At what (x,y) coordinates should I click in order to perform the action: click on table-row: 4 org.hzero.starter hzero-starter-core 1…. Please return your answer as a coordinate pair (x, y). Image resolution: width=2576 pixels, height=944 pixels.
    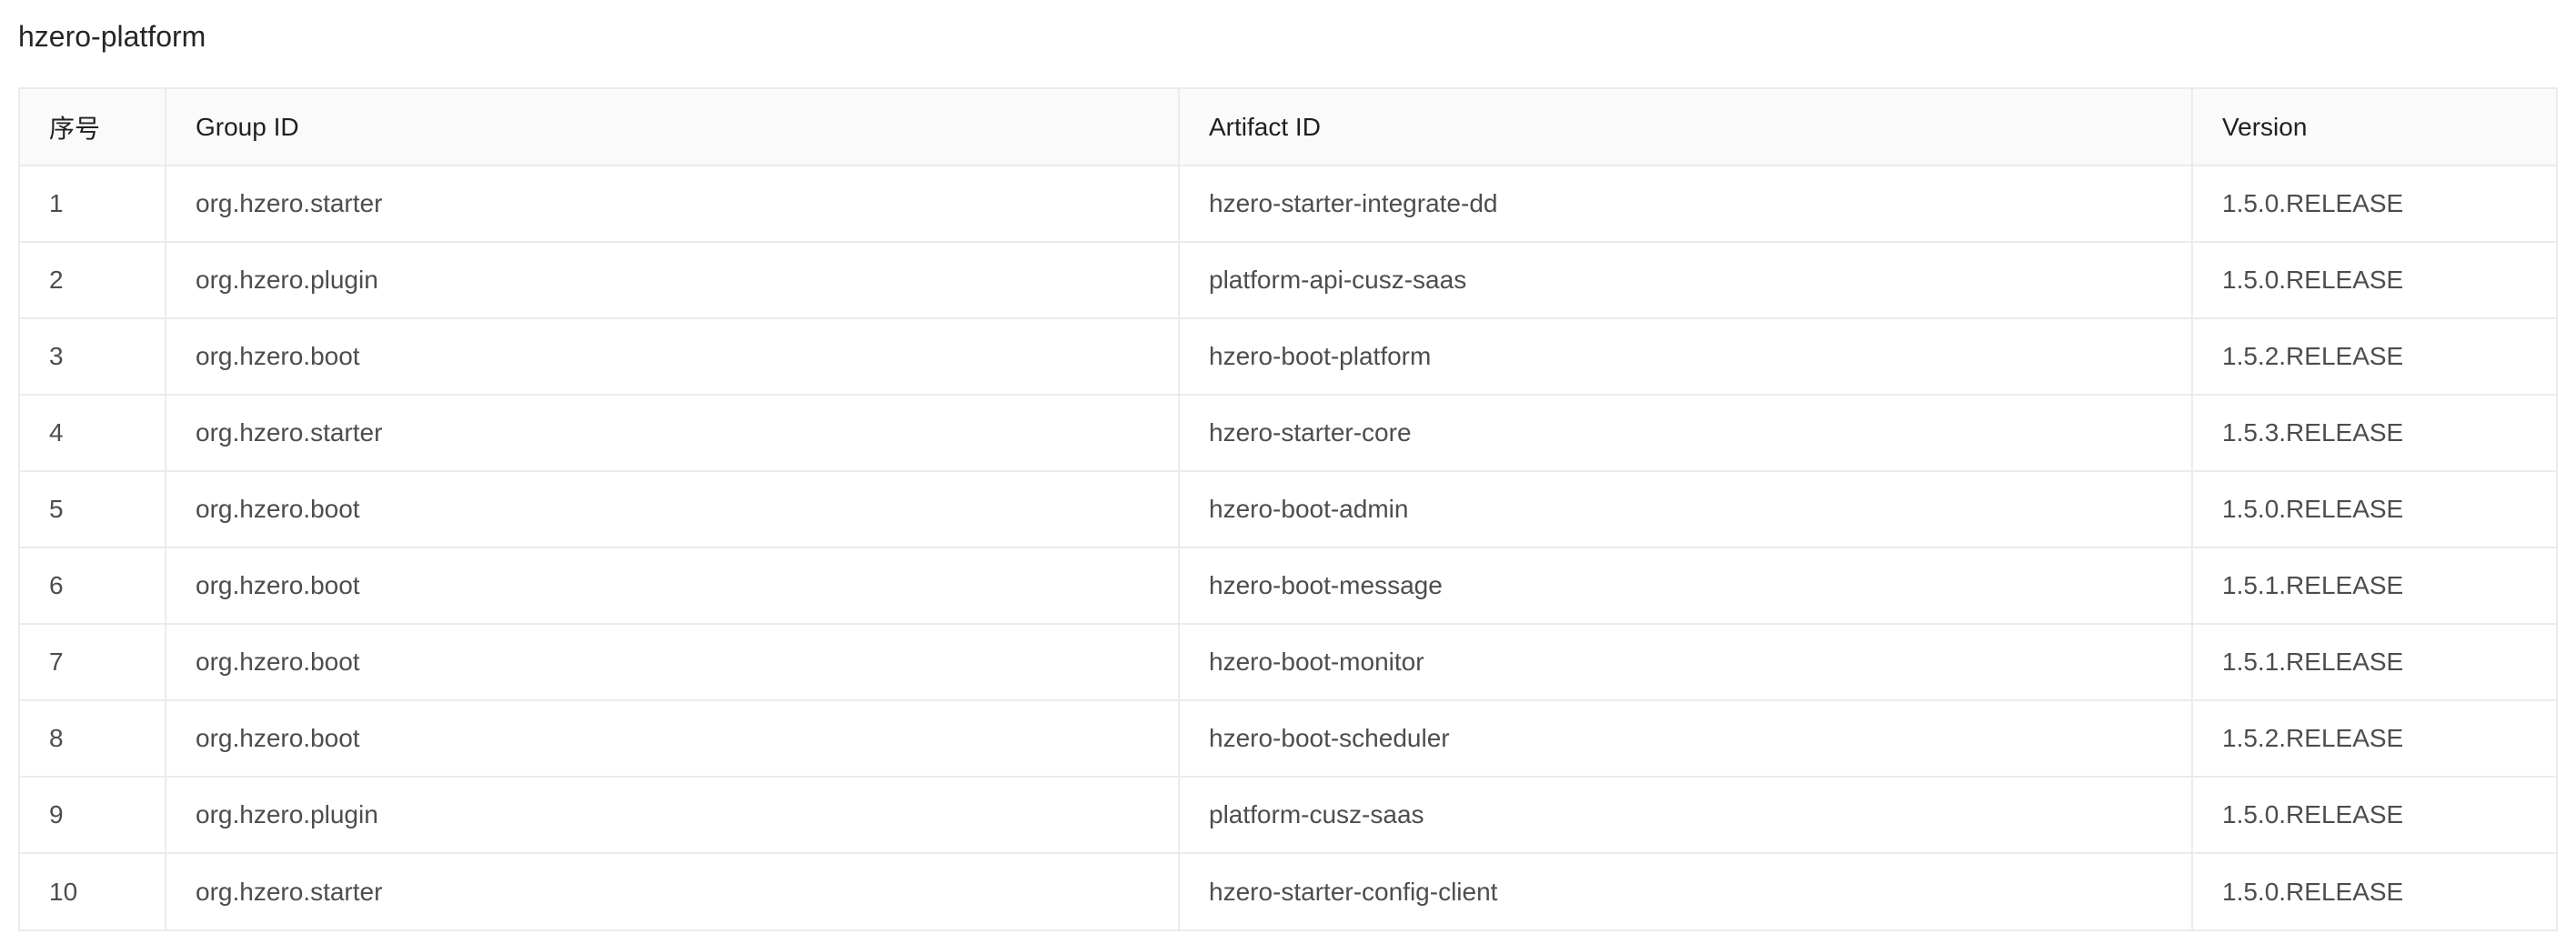
    Looking at the image, I should click on (1288, 433).